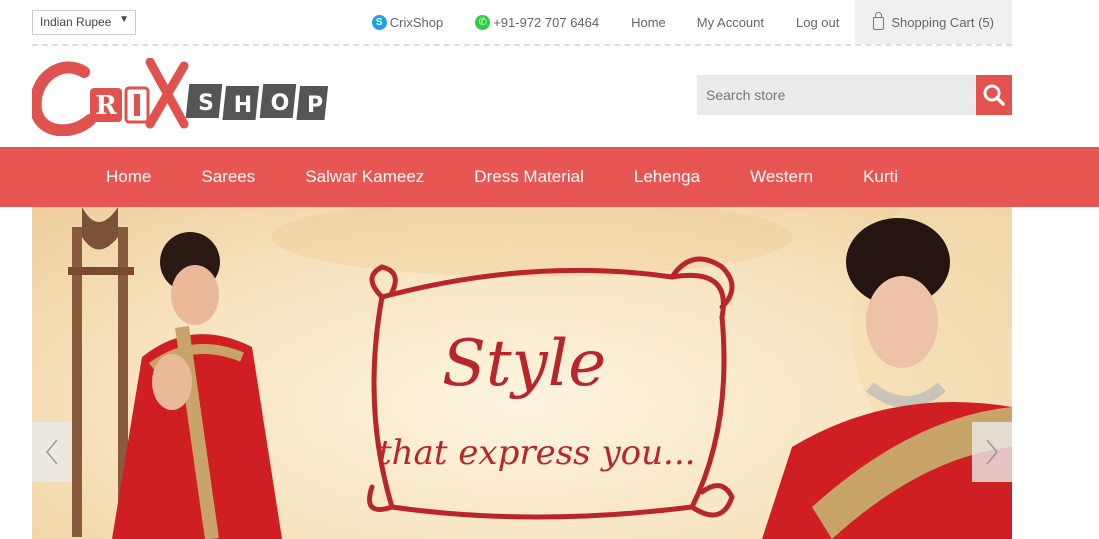 Image resolution: width=1099 pixels, height=539 pixels. I want to click on dropdown-arrow-icon: ▼, so click(124, 19).